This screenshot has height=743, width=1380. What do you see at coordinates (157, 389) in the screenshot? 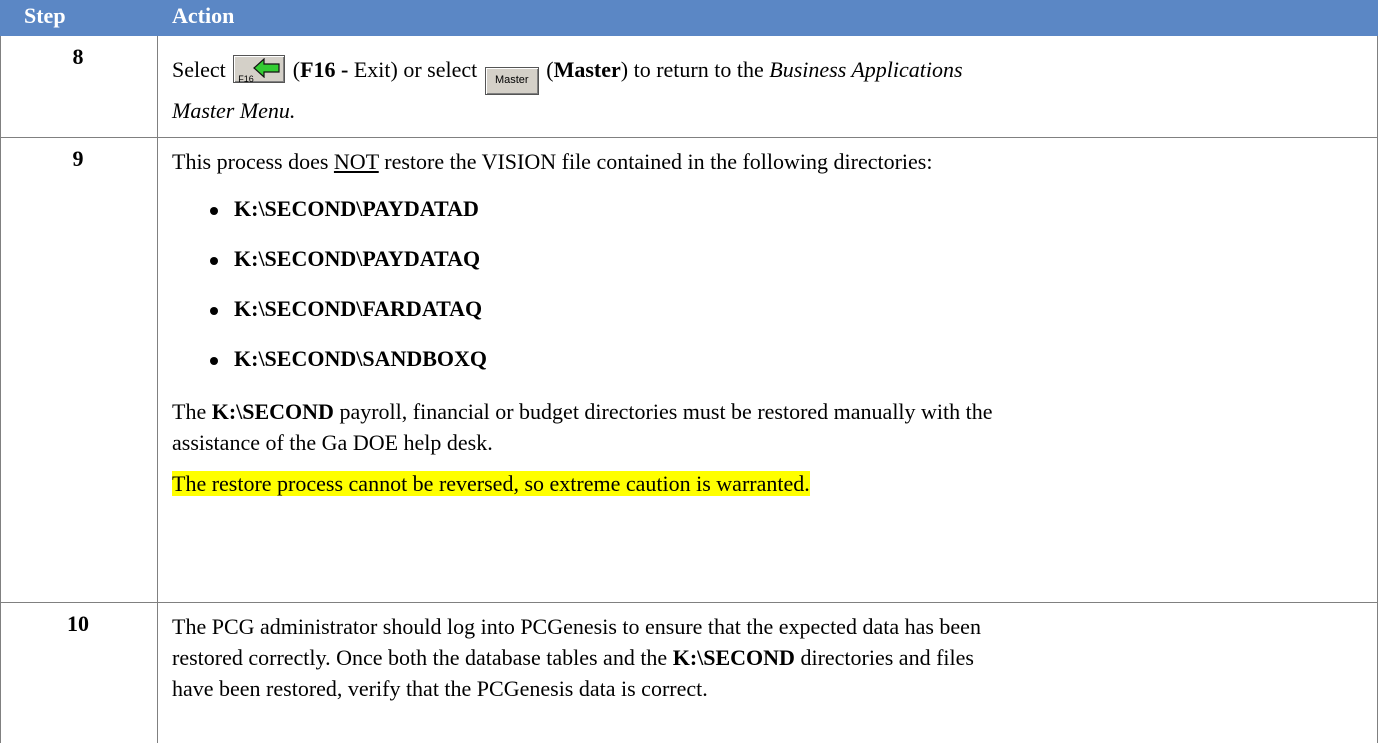
I see `column-divider` at bounding box center [157, 389].